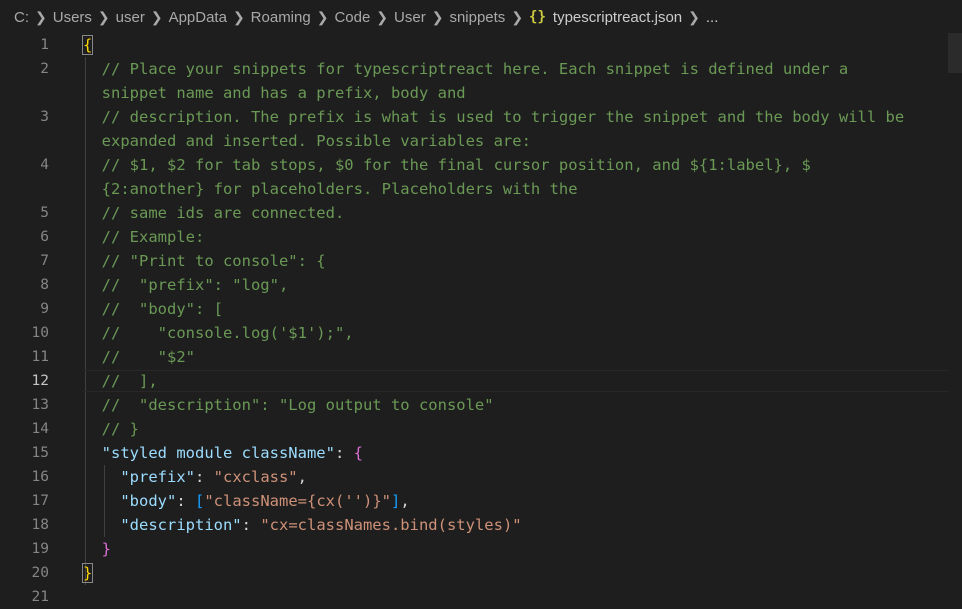 This screenshot has width=962, height=609. I want to click on code-line: 7 // "Print to console": {, so click(481, 261).